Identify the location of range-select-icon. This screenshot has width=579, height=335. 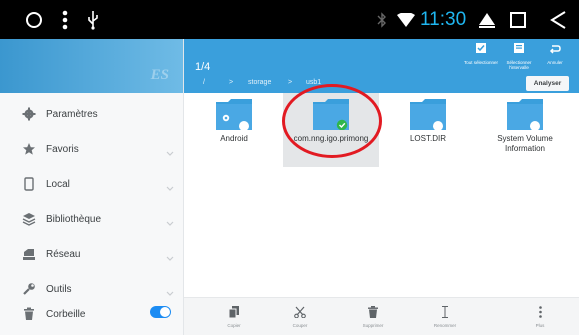
(519, 48).